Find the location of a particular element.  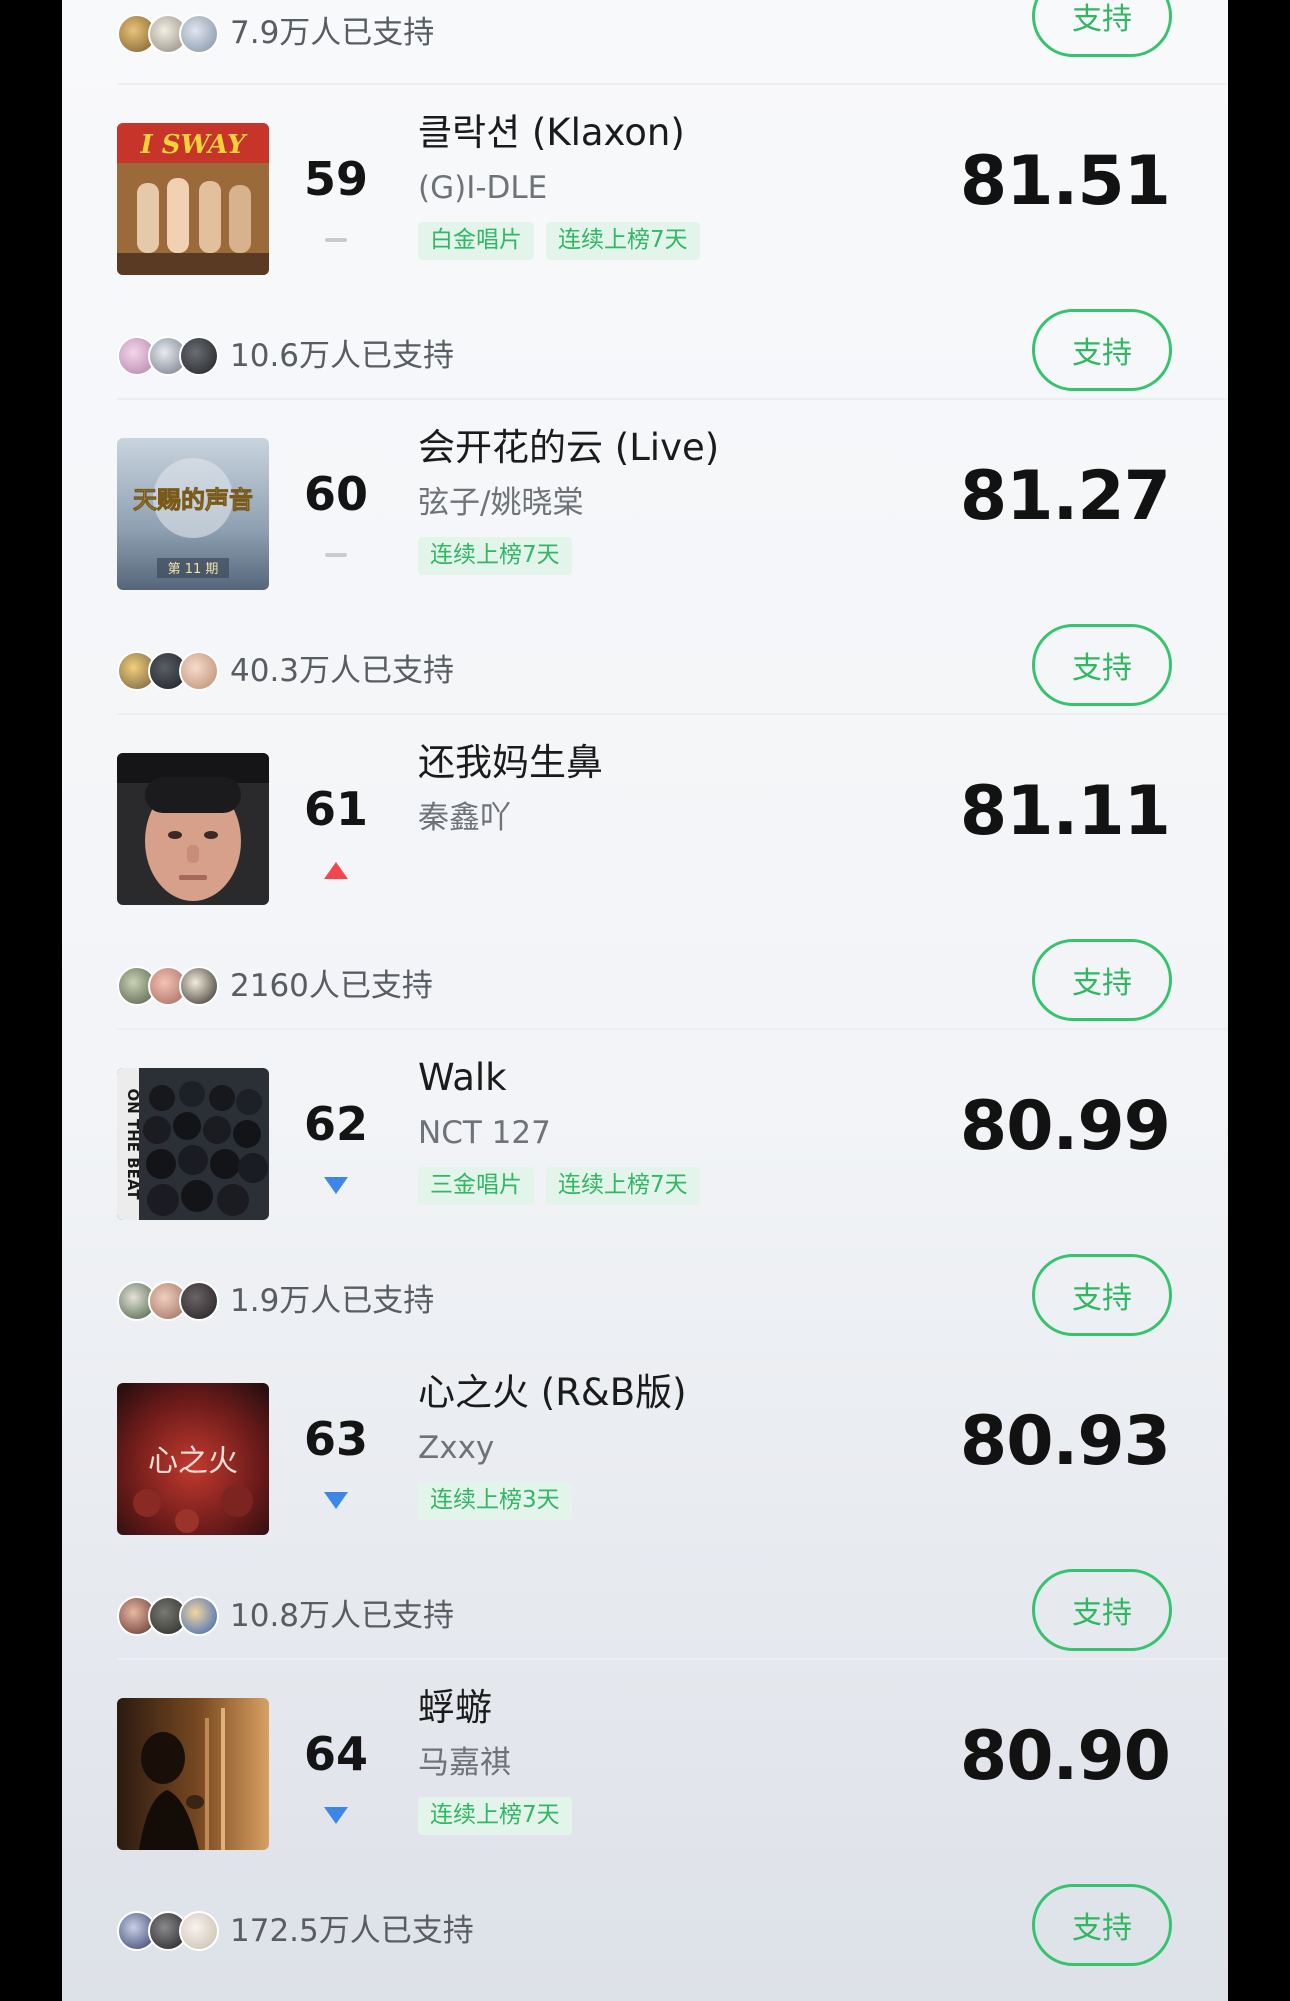

song-title: Walk is located at coordinates (462, 1078).